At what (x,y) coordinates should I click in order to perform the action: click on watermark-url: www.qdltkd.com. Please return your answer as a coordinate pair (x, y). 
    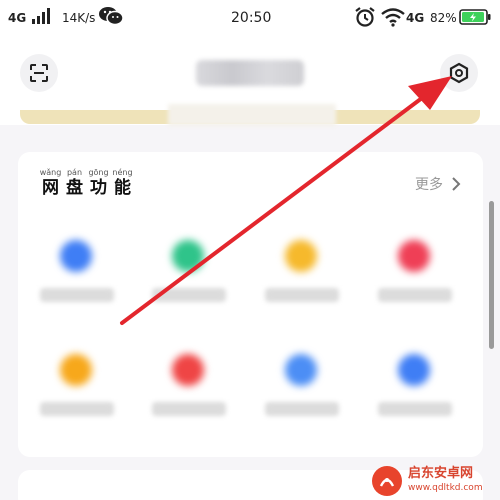
    Looking at the image, I should click on (445, 488).